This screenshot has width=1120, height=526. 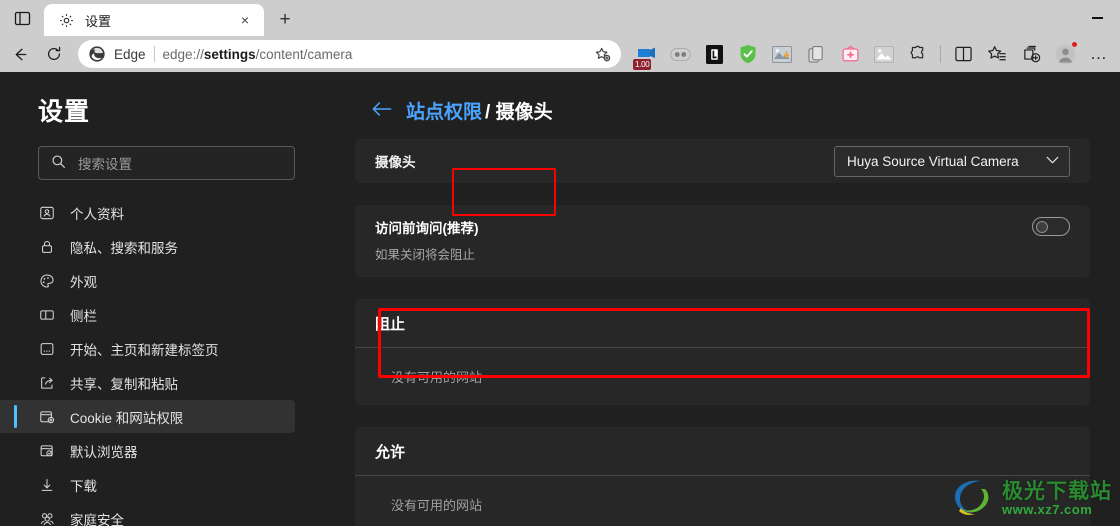 I want to click on sidebar-item-default-browser: 默认浏览器, so click(x=147, y=450).